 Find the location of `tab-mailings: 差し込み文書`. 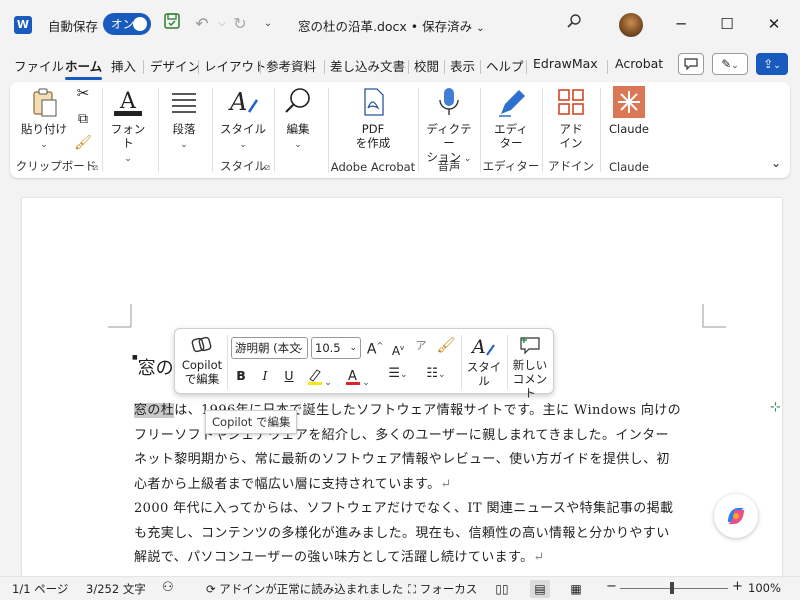

tab-mailings: 差し込み文書 is located at coordinates (367, 65).